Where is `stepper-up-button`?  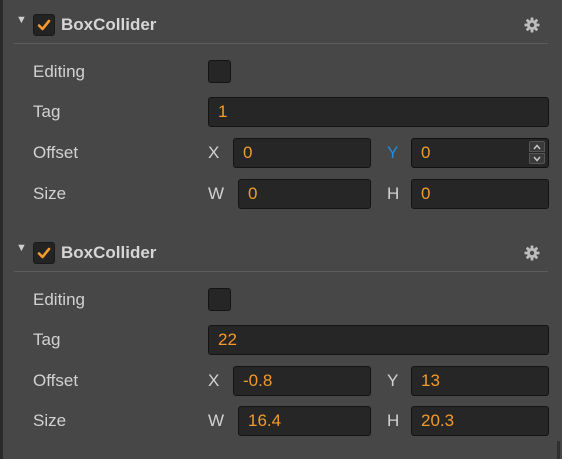
stepper-up-button is located at coordinates (537, 146).